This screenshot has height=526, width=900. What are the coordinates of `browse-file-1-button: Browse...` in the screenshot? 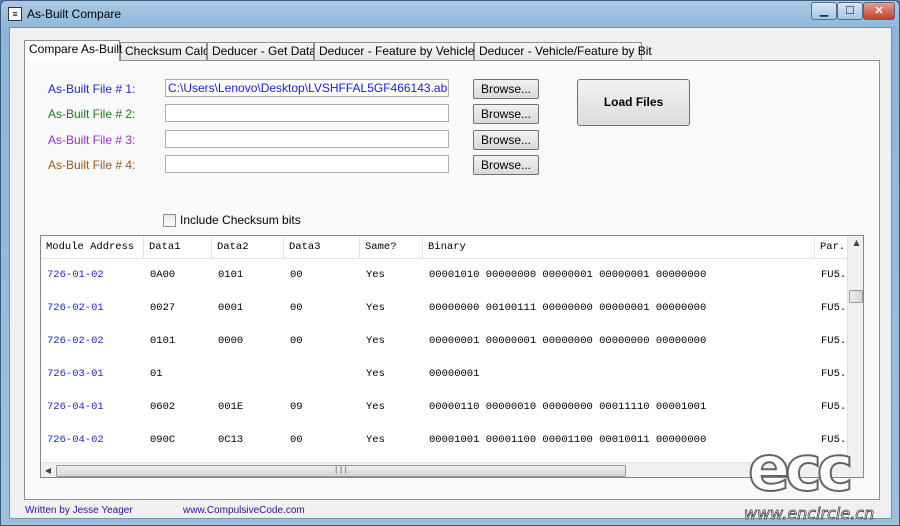 It's located at (506, 89).